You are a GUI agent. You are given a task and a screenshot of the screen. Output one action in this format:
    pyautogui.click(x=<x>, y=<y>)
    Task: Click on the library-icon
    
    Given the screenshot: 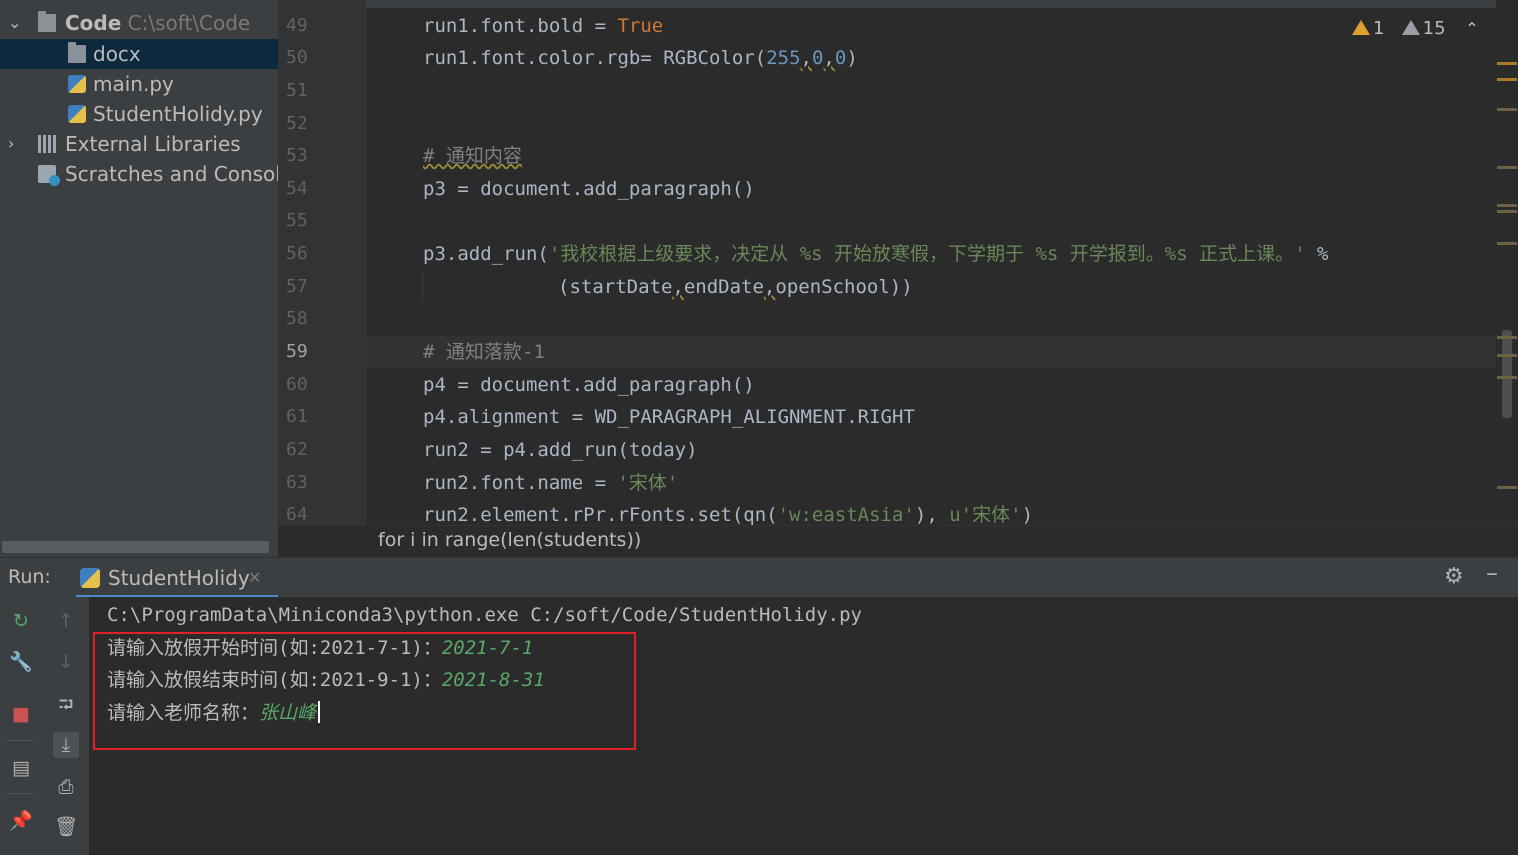 What is the action you would take?
    pyautogui.click(x=47, y=144)
    